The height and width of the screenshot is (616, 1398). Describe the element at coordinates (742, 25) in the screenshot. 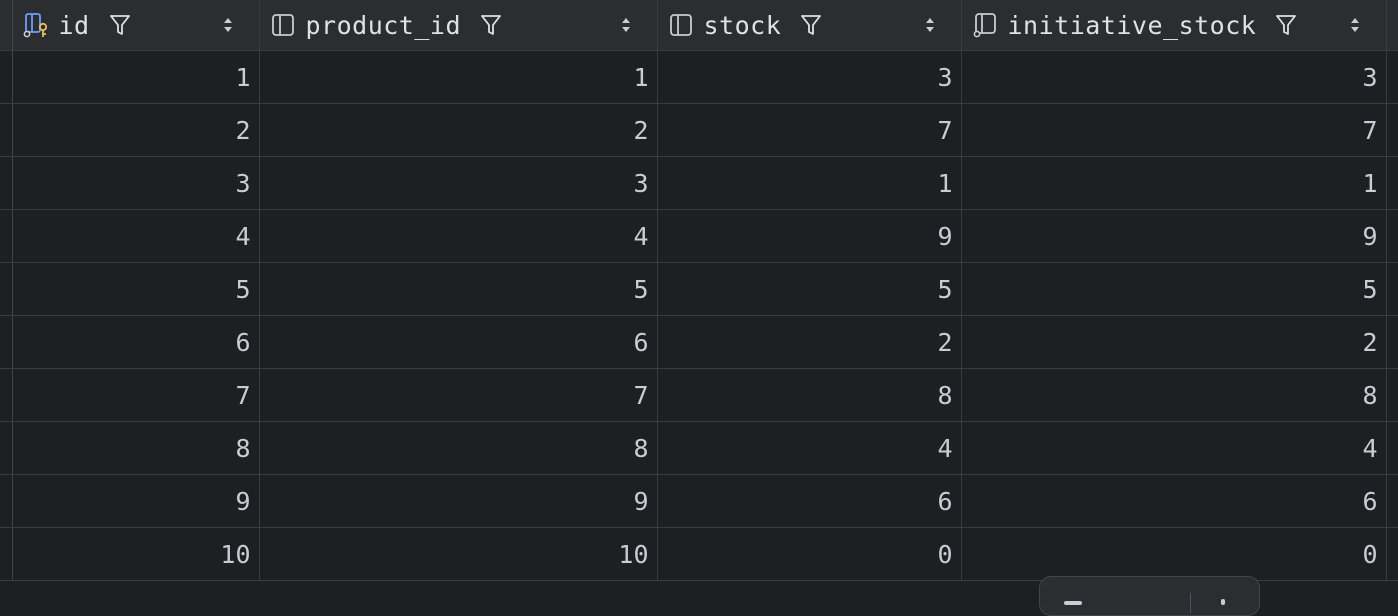

I see `column-name: stock` at that location.